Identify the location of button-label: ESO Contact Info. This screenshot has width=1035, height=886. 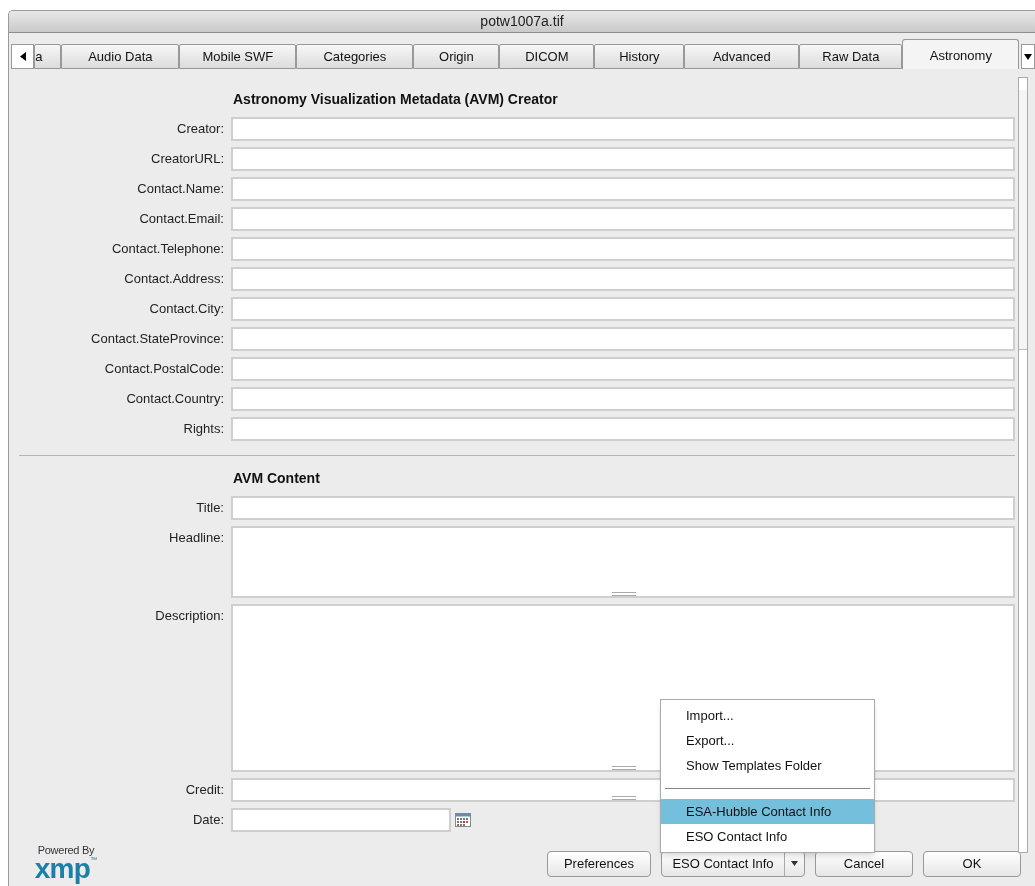
(723, 863).